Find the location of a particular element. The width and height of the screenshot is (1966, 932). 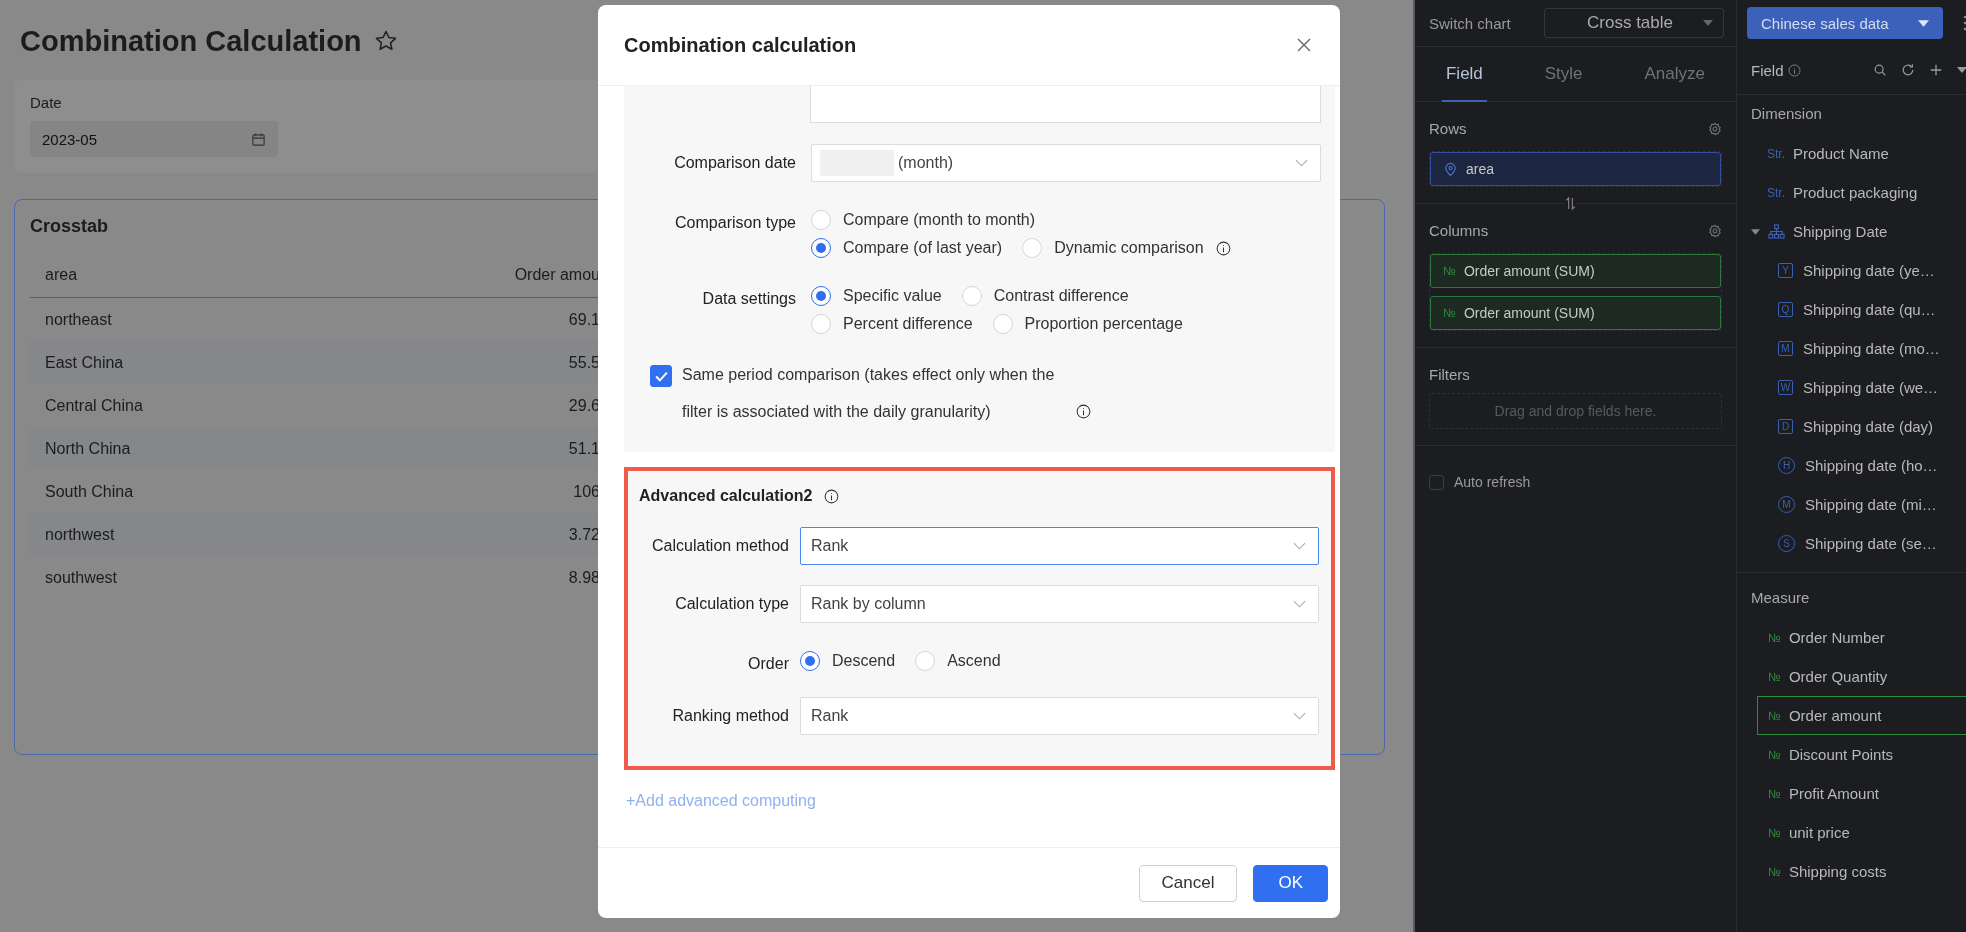

section-label: Columns is located at coordinates (1459, 230).